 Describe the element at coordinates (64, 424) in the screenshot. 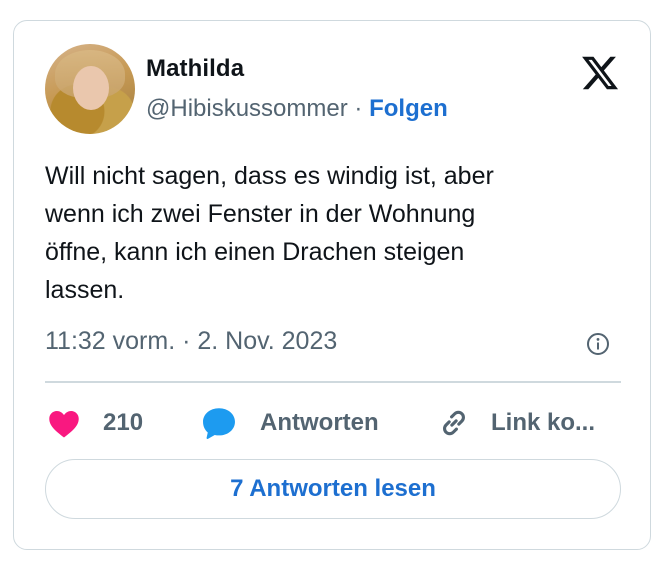

I see `heart-icon` at that location.